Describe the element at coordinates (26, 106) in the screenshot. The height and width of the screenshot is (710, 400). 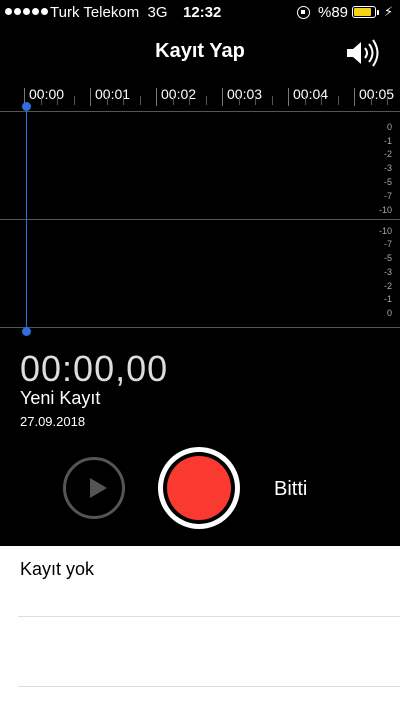
I see `playhead-top-handle` at that location.